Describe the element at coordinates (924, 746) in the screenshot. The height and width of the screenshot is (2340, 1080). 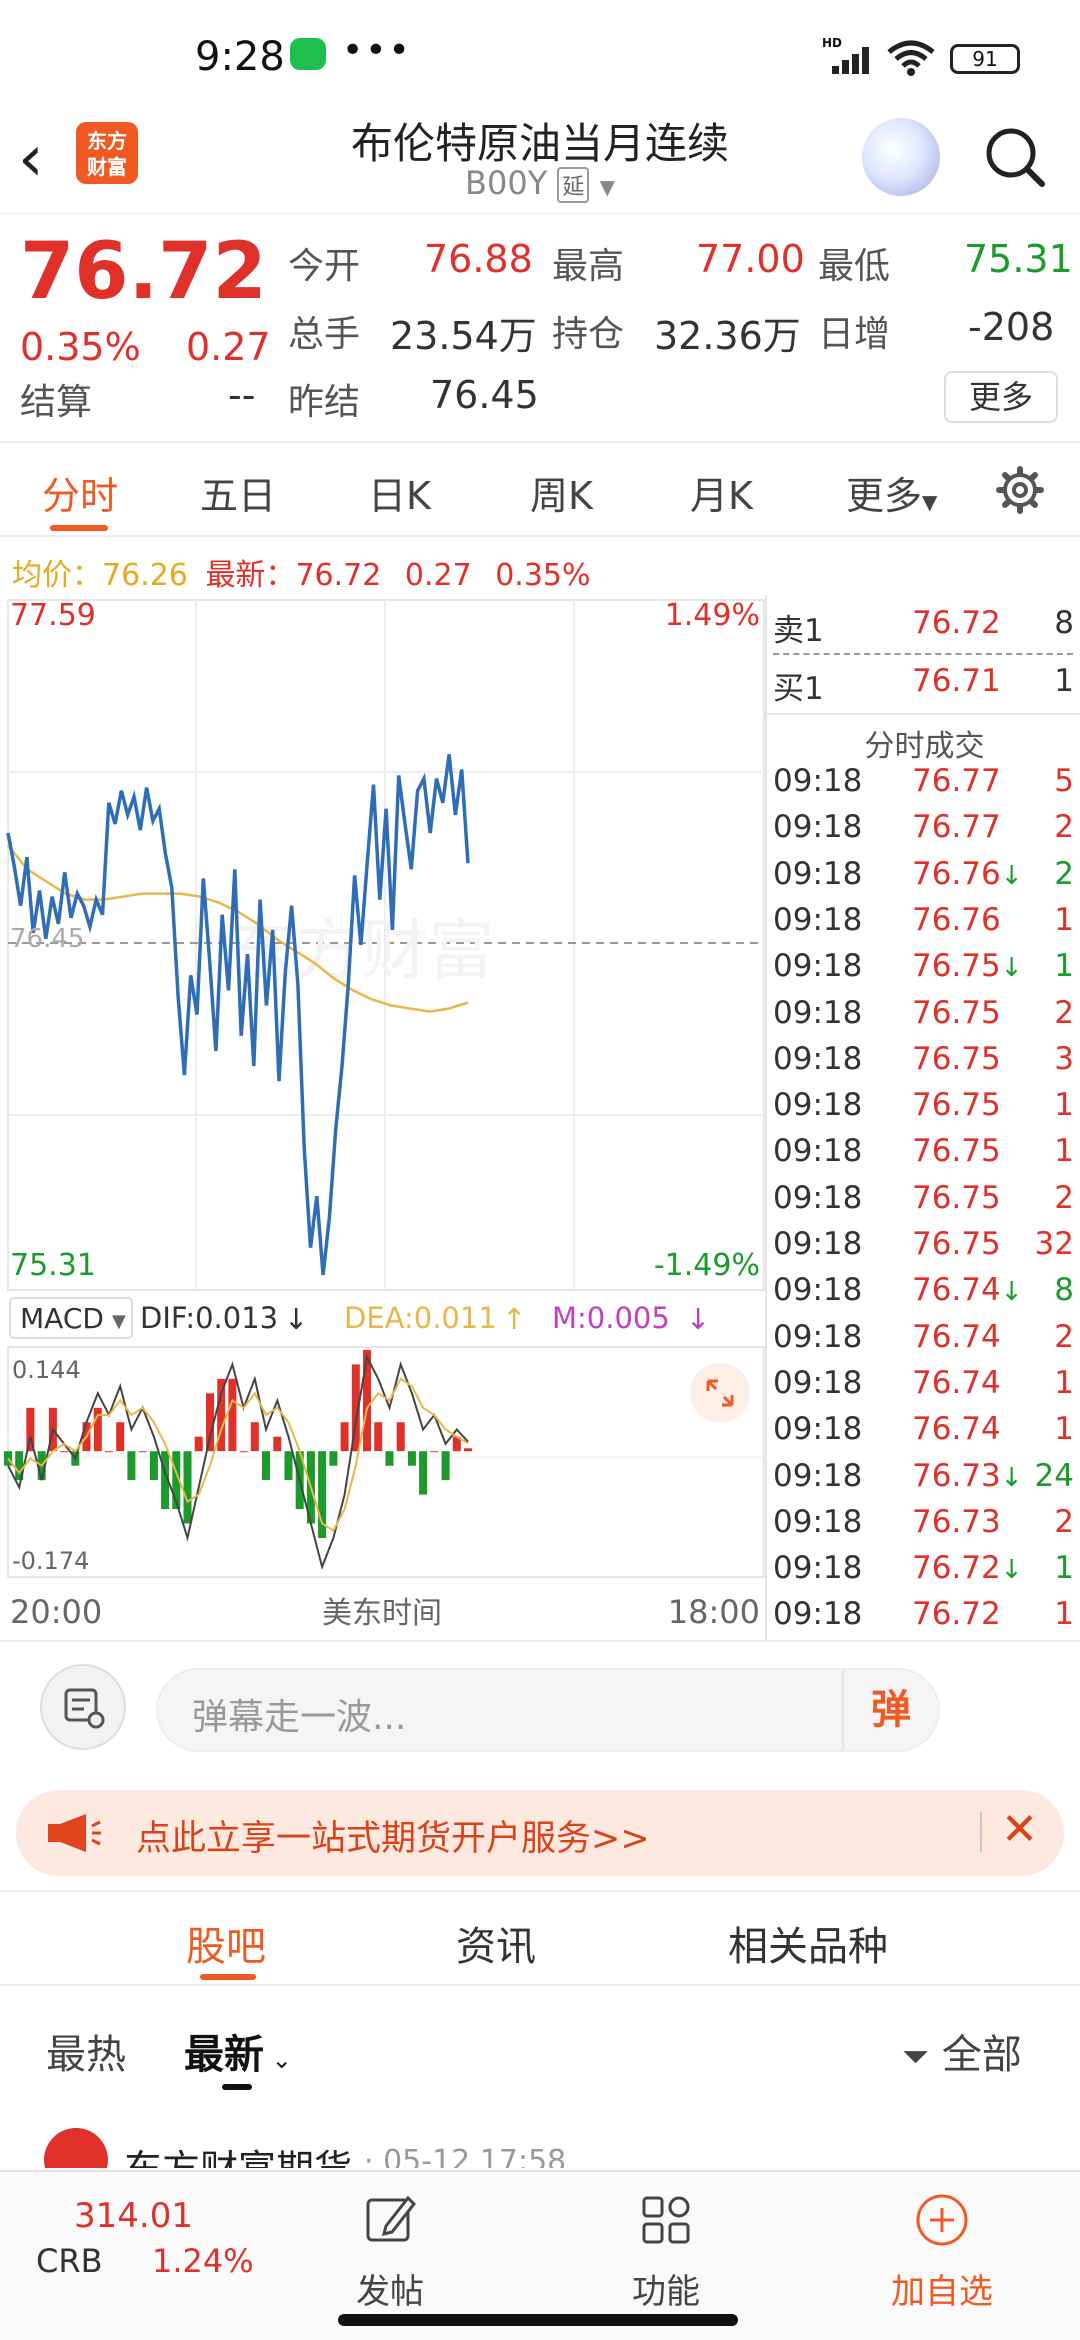
I see `trades-title: 分时成交` at that location.